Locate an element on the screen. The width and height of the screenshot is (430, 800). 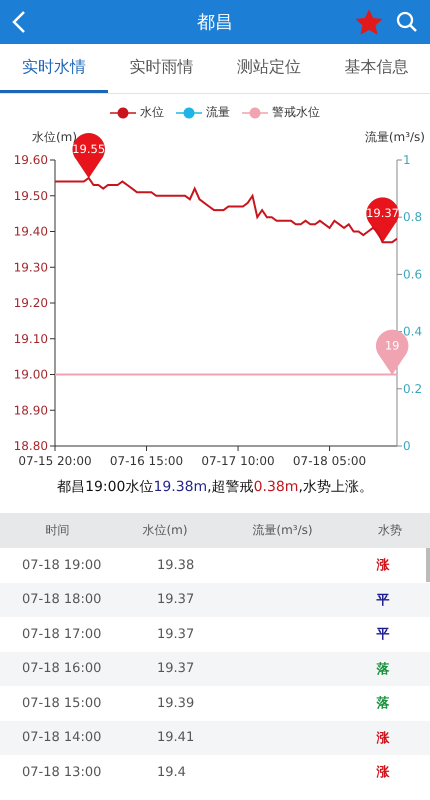
y-tick-label: 19.10 is located at coordinates (31, 339).